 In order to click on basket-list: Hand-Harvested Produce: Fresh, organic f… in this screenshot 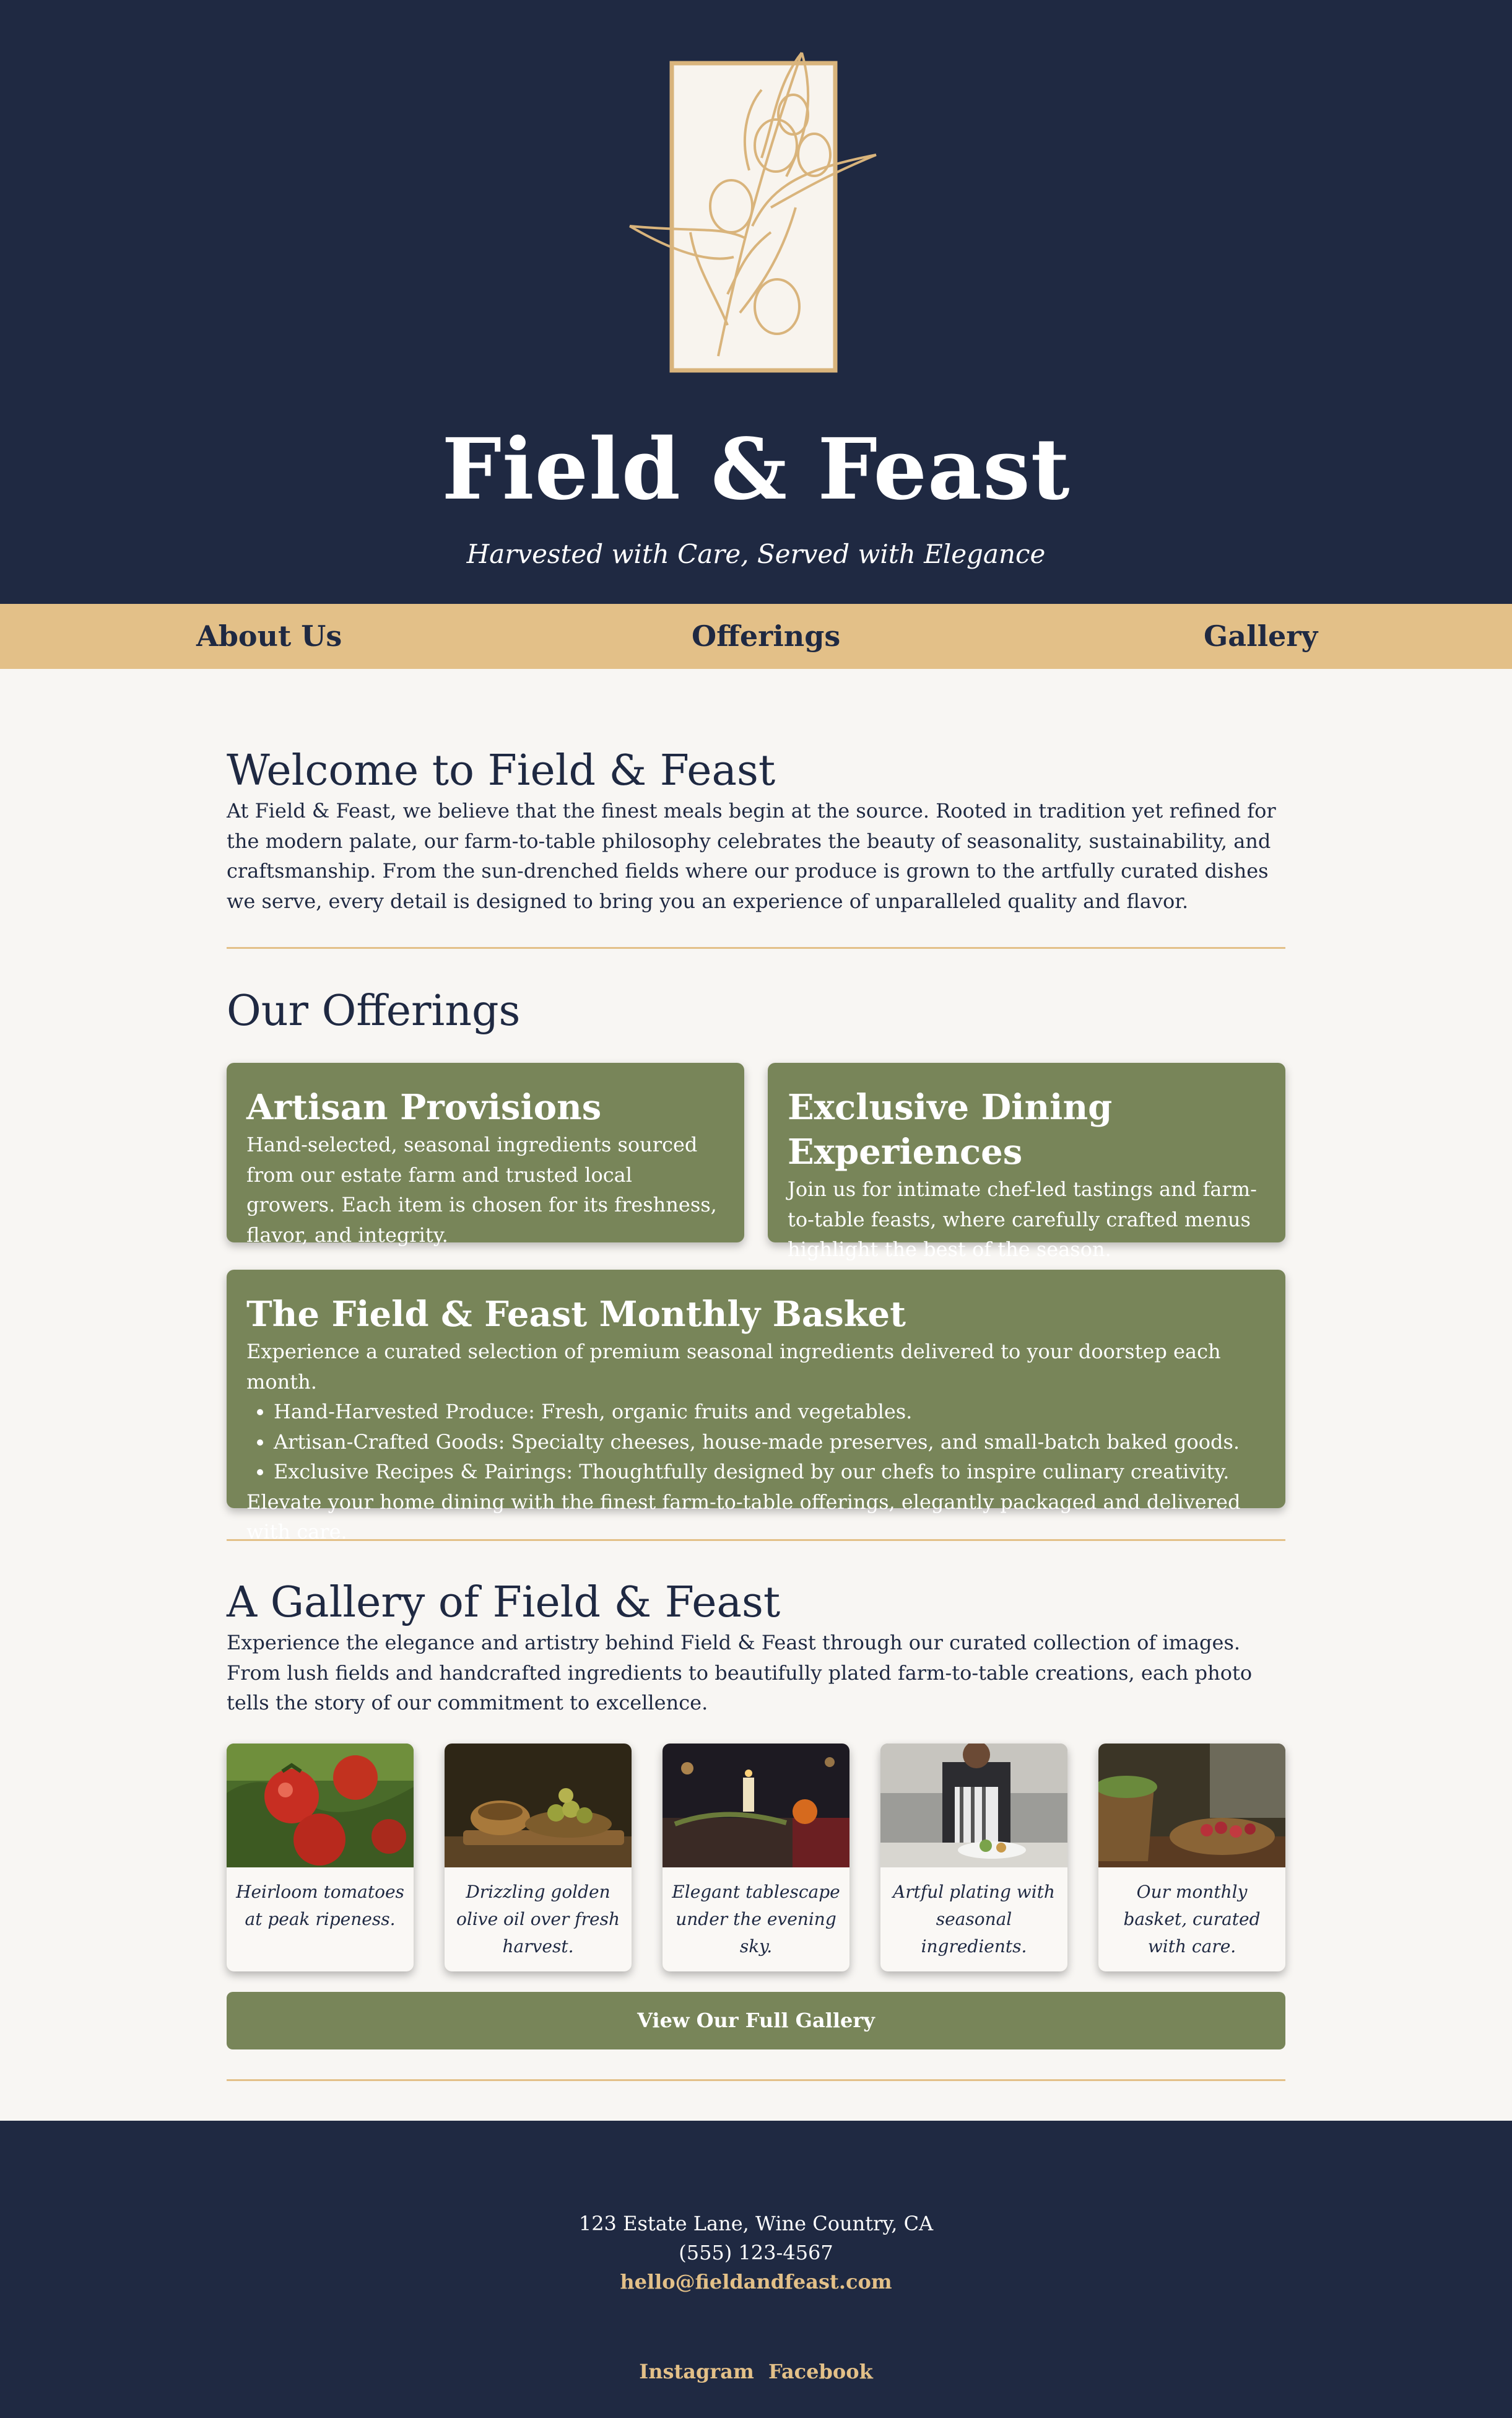, I will do `click(756, 1442)`.